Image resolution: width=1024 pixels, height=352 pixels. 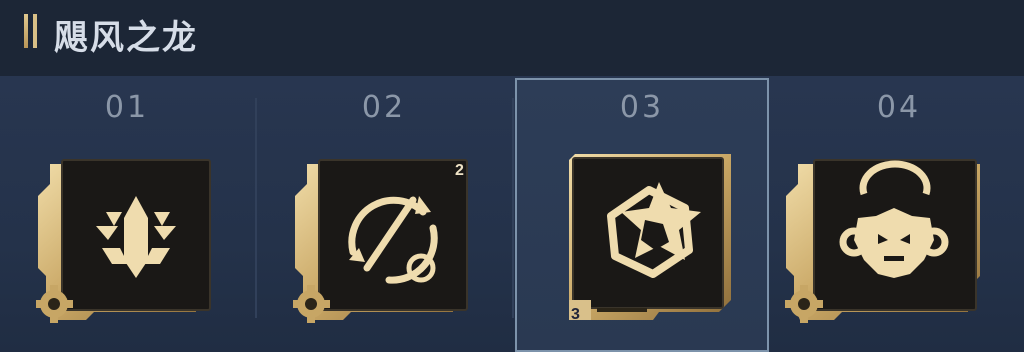 I want to click on panel-title: 飓风之龙, so click(x=126, y=38).